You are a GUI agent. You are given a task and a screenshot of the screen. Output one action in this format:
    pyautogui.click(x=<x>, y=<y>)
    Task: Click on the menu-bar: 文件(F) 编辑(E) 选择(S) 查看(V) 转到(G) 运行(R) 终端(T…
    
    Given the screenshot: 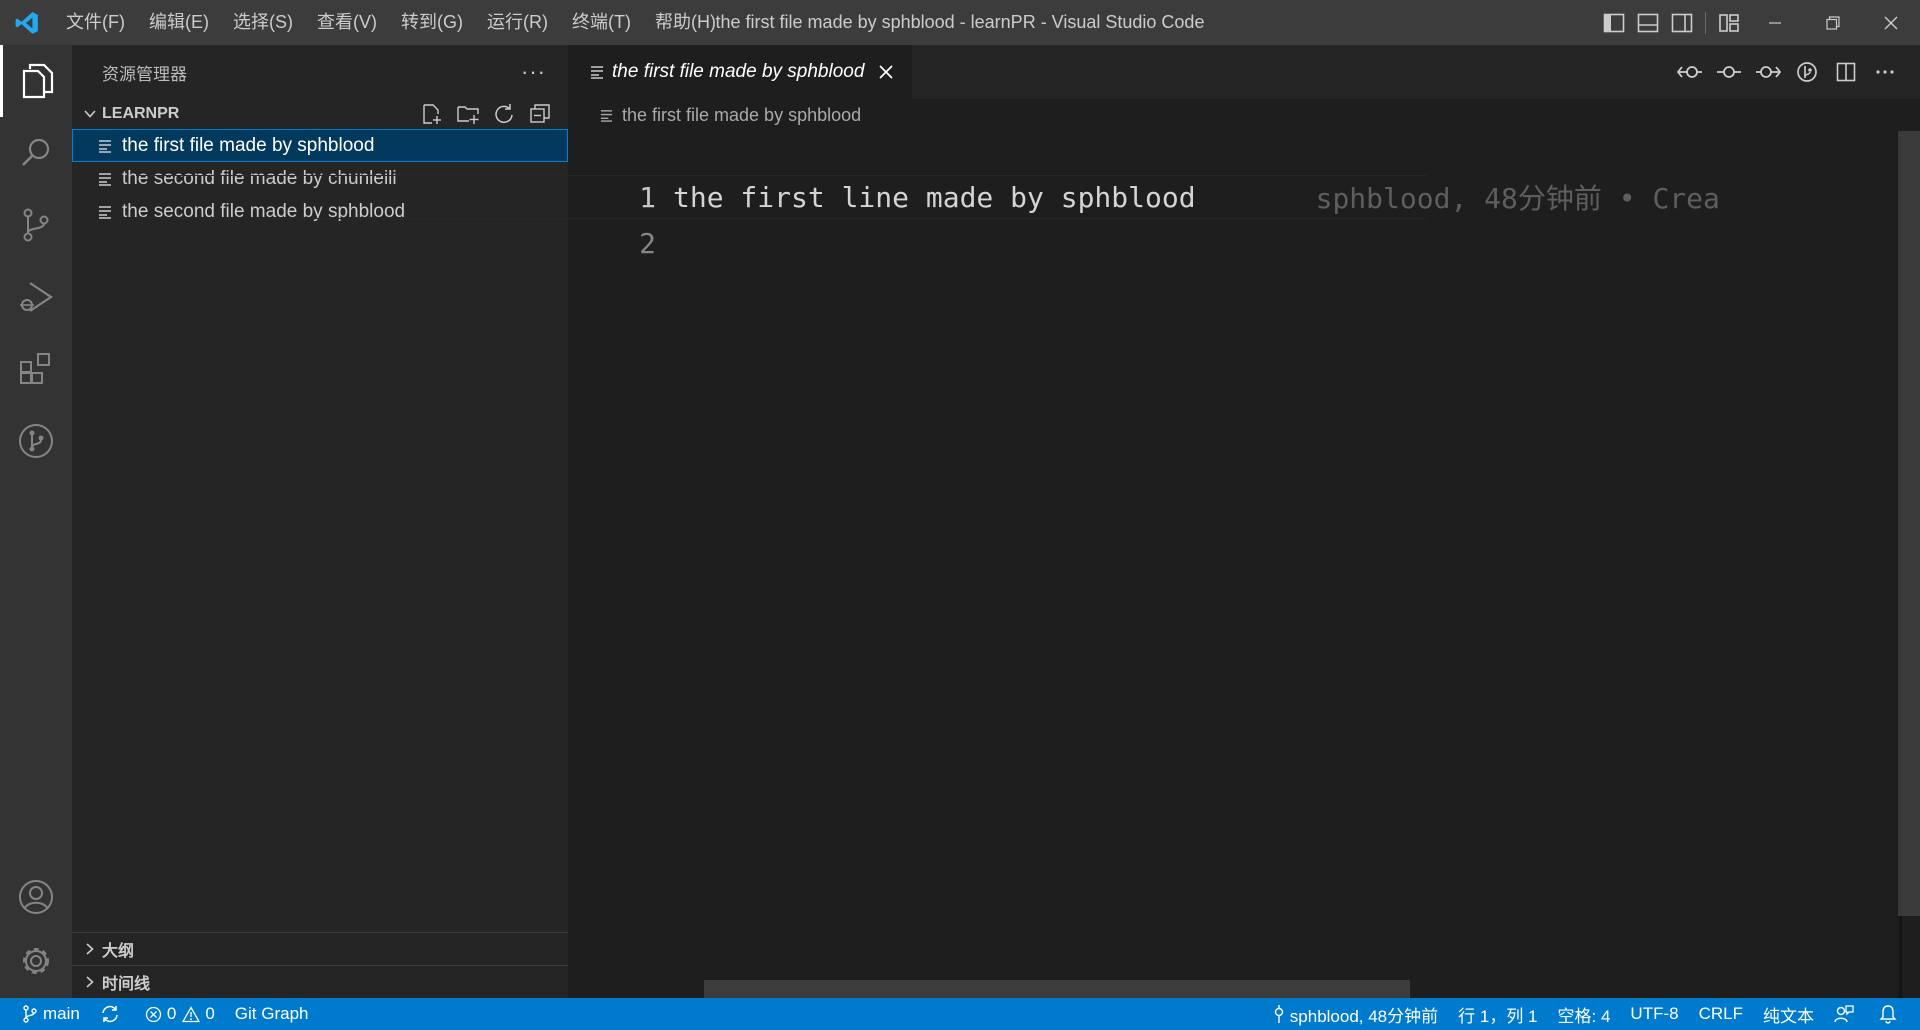 What is the action you would take?
    pyautogui.click(x=391, y=22)
    